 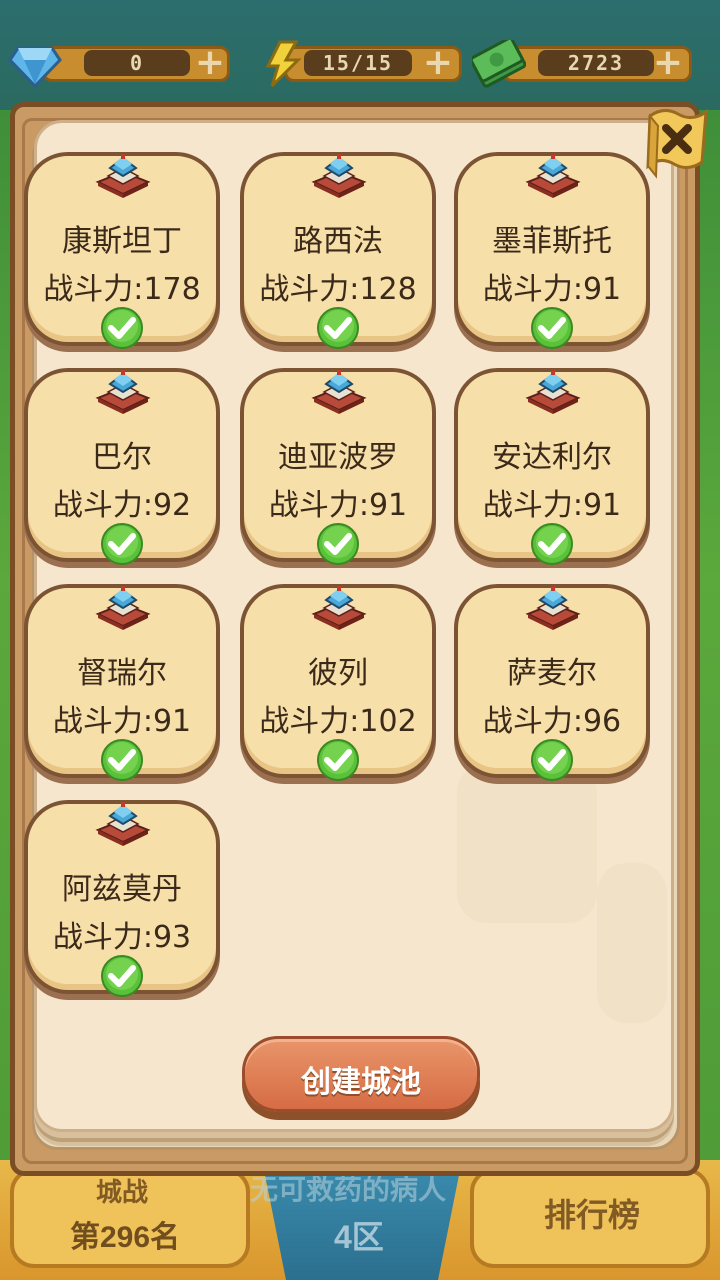 What do you see at coordinates (596, 63) in the screenshot?
I see `money-value: 2723` at bounding box center [596, 63].